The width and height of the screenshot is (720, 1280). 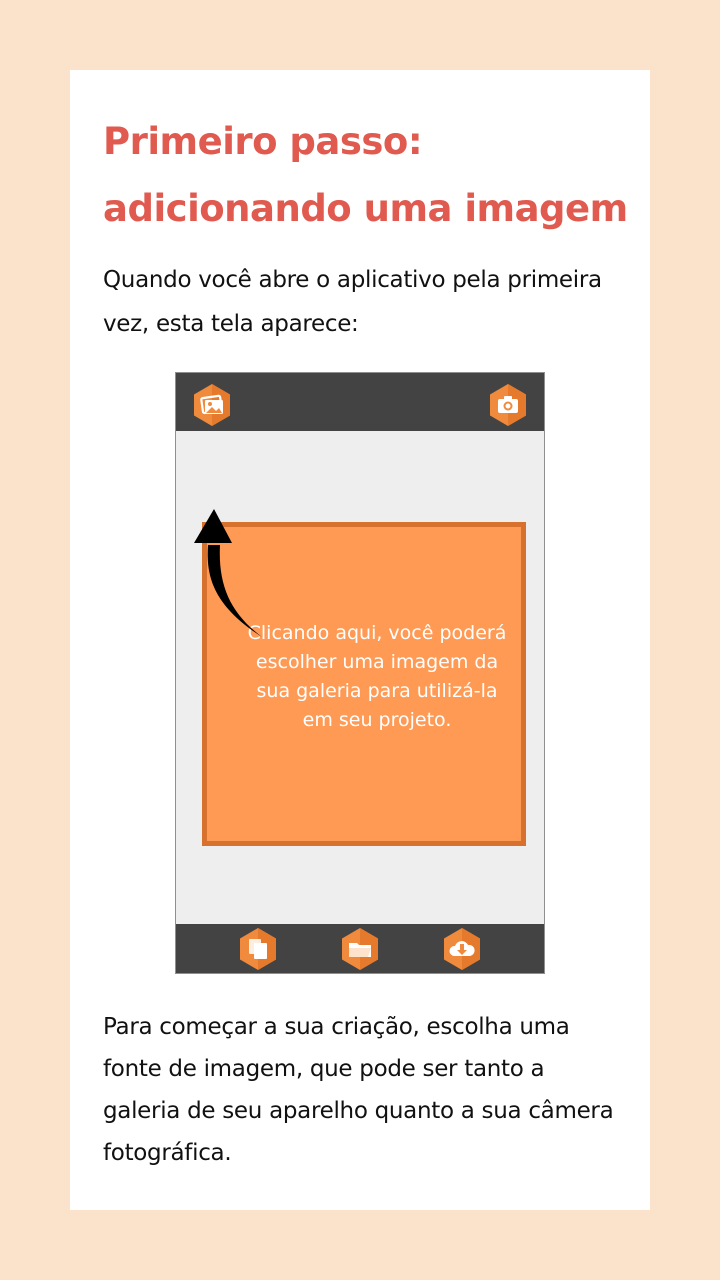 I want to click on gallery-icon, so click(x=212, y=405).